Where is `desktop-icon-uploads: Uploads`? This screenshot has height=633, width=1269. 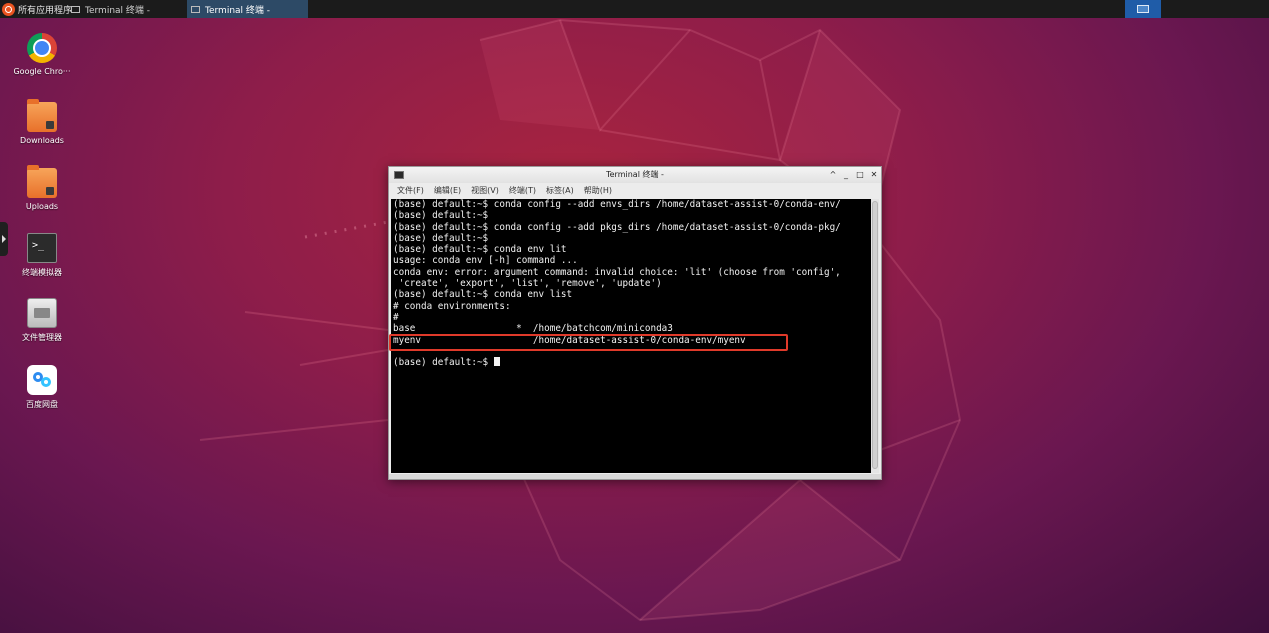 desktop-icon-uploads: Uploads is located at coordinates (42, 188).